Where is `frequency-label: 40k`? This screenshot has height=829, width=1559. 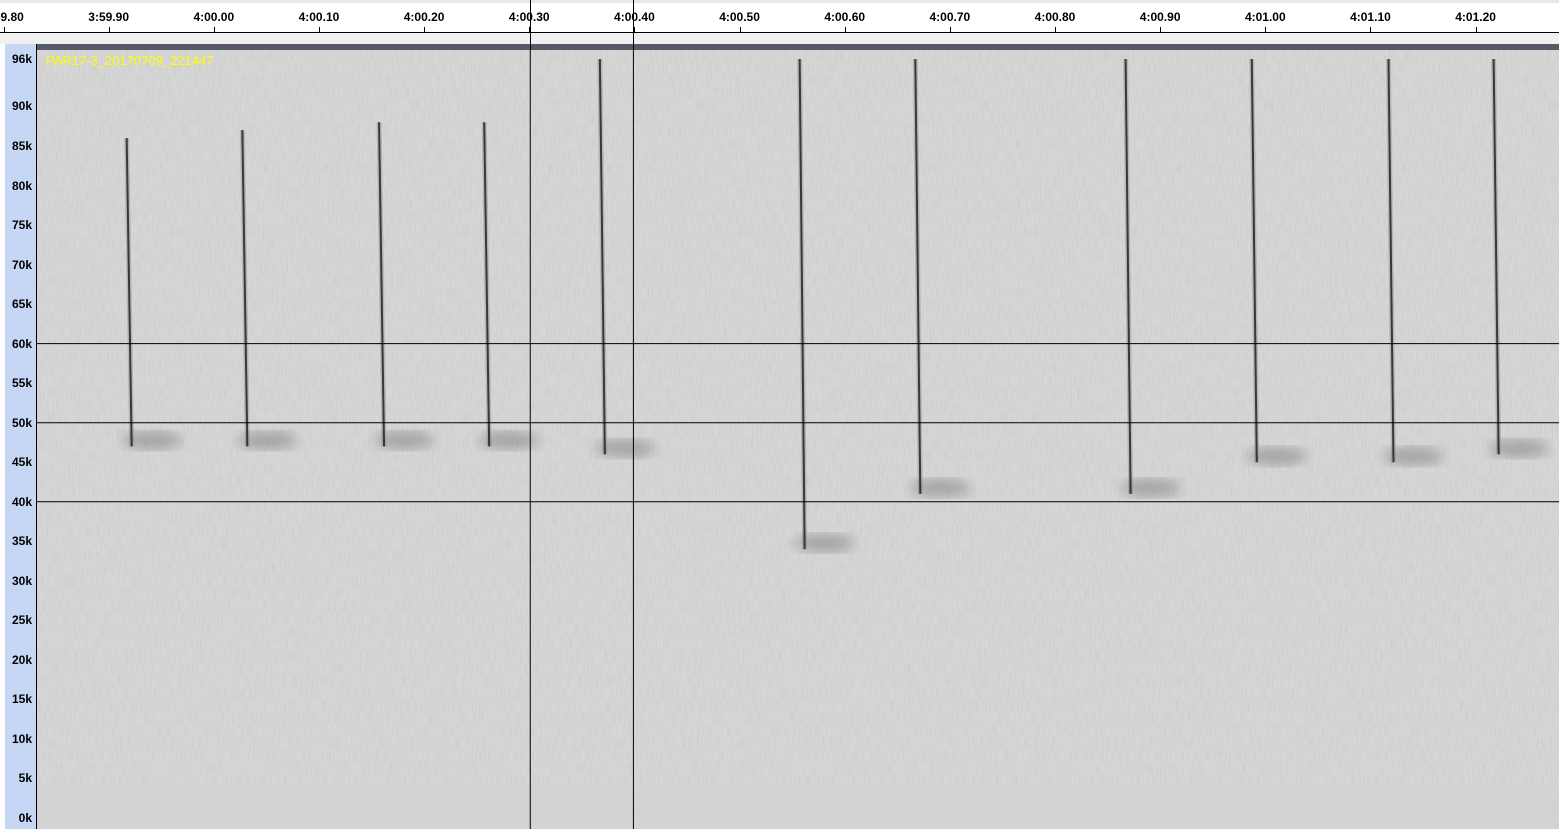
frequency-label: 40k is located at coordinates (21, 501).